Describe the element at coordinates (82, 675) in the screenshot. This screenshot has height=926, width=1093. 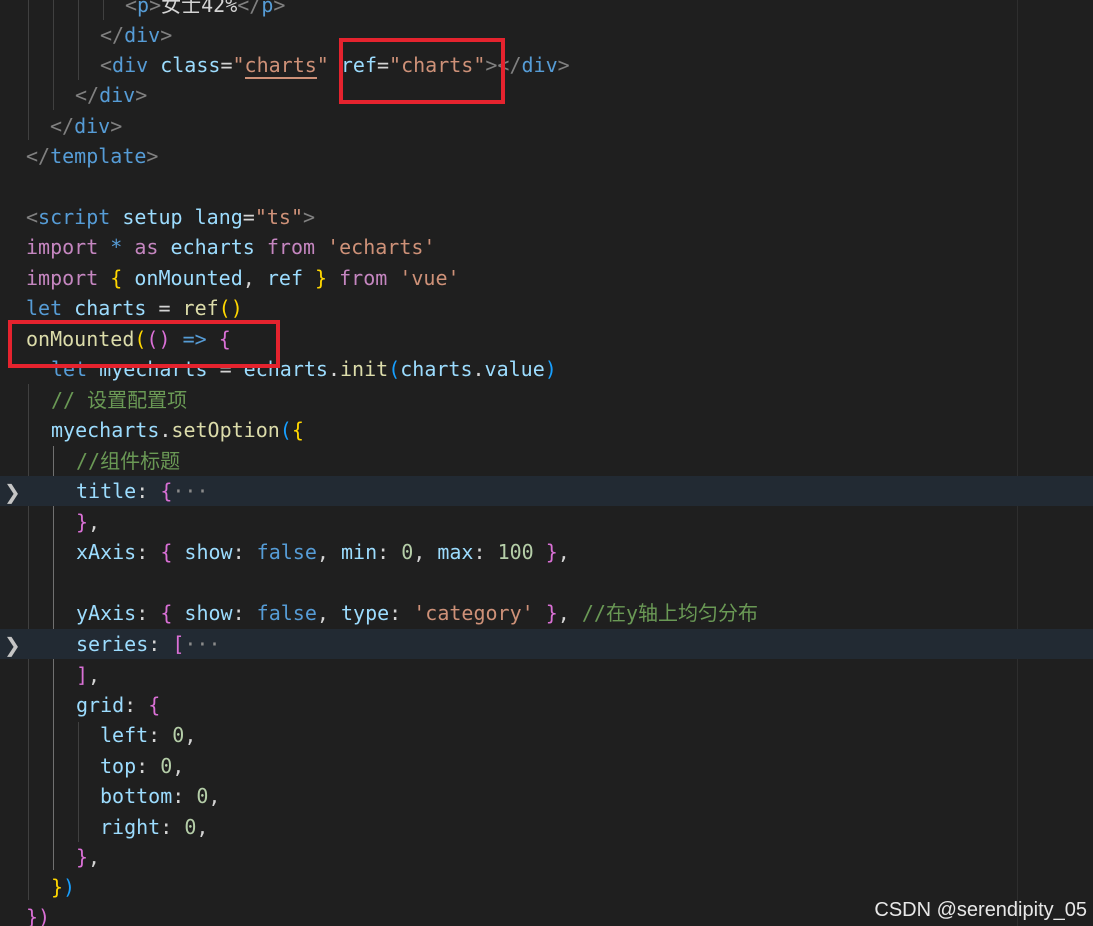
I see `code-token: ]` at that location.